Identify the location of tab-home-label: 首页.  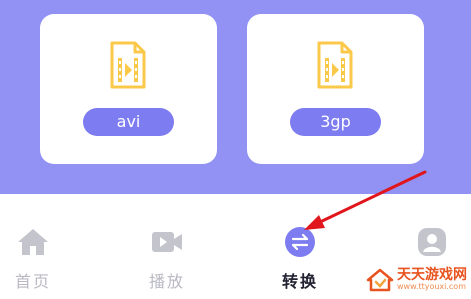
(32, 281).